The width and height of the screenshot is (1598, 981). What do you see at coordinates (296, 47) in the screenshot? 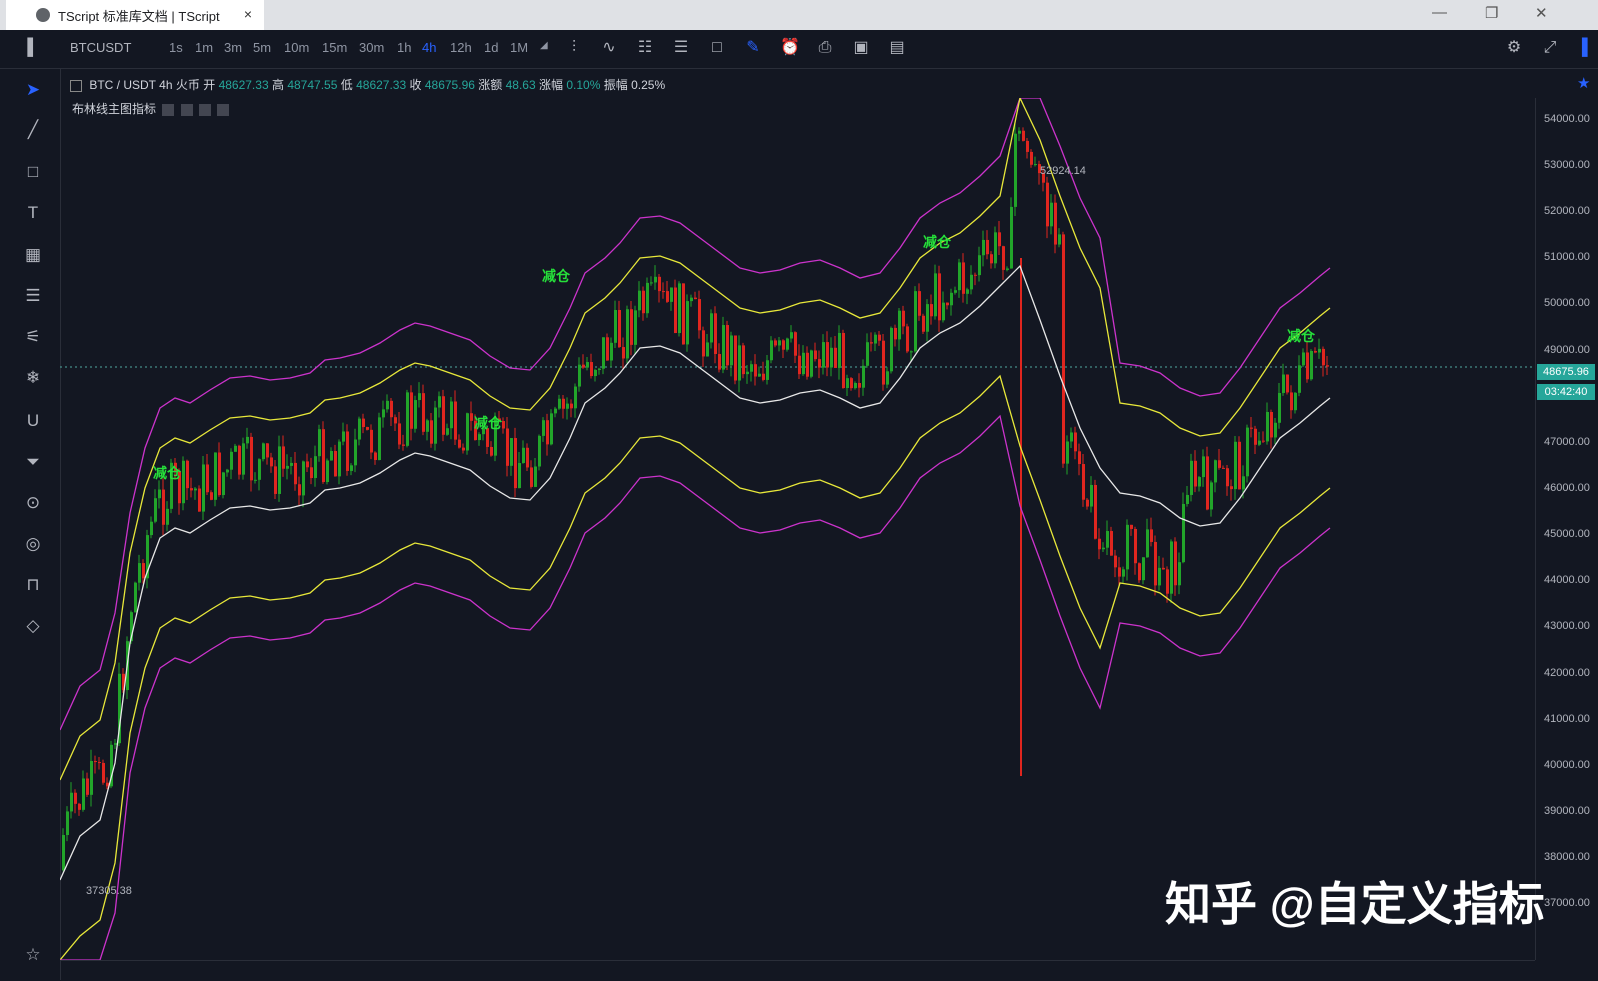
I see `timeframe-10m: 10m` at bounding box center [296, 47].